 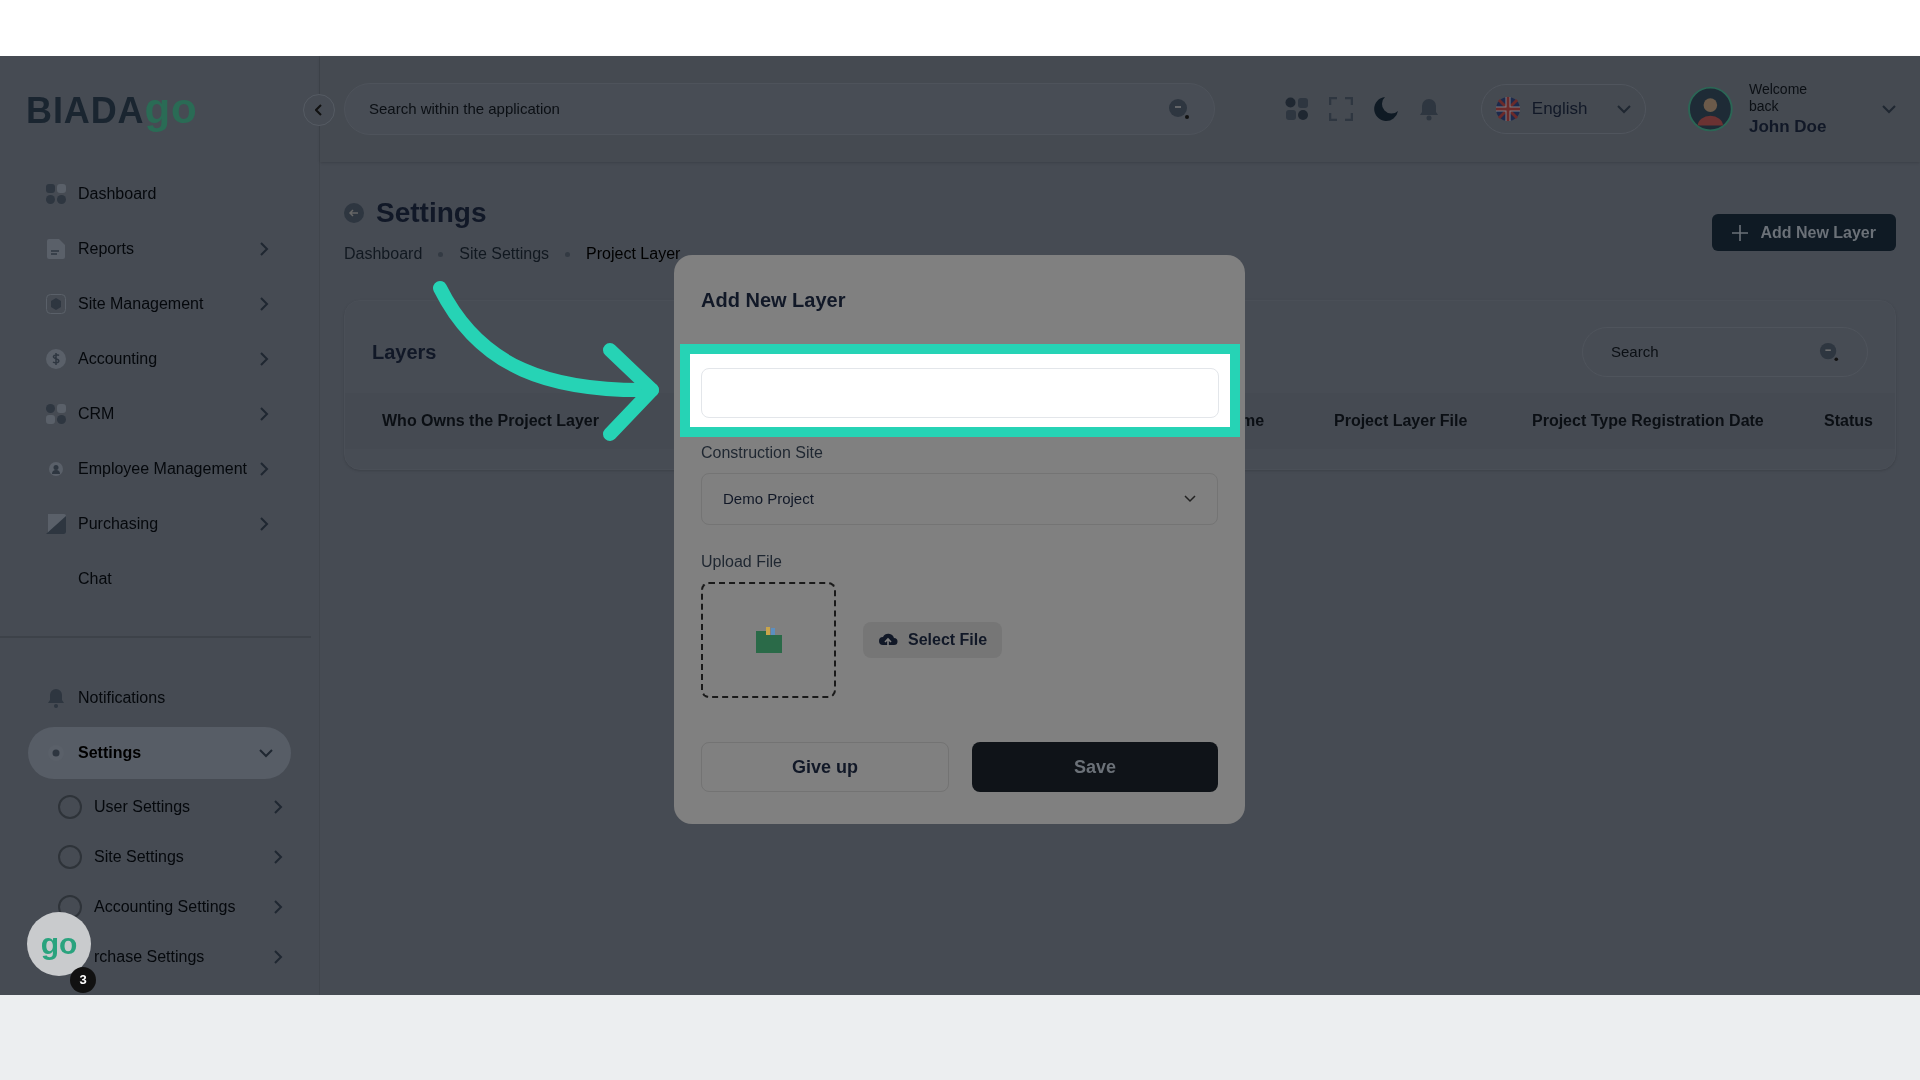 What do you see at coordinates (1095, 767) in the screenshot?
I see `save-button: Save` at bounding box center [1095, 767].